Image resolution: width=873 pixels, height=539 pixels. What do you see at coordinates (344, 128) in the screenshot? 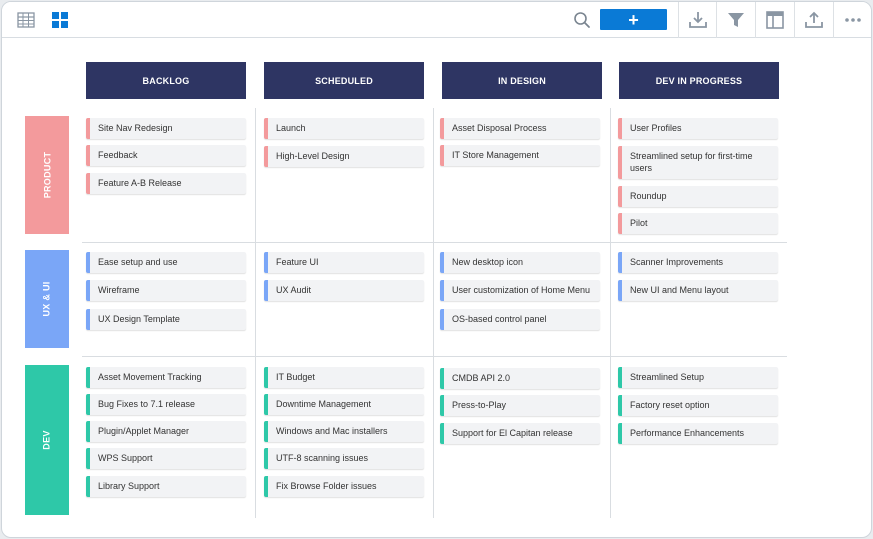
I see `card: Launch` at bounding box center [344, 128].